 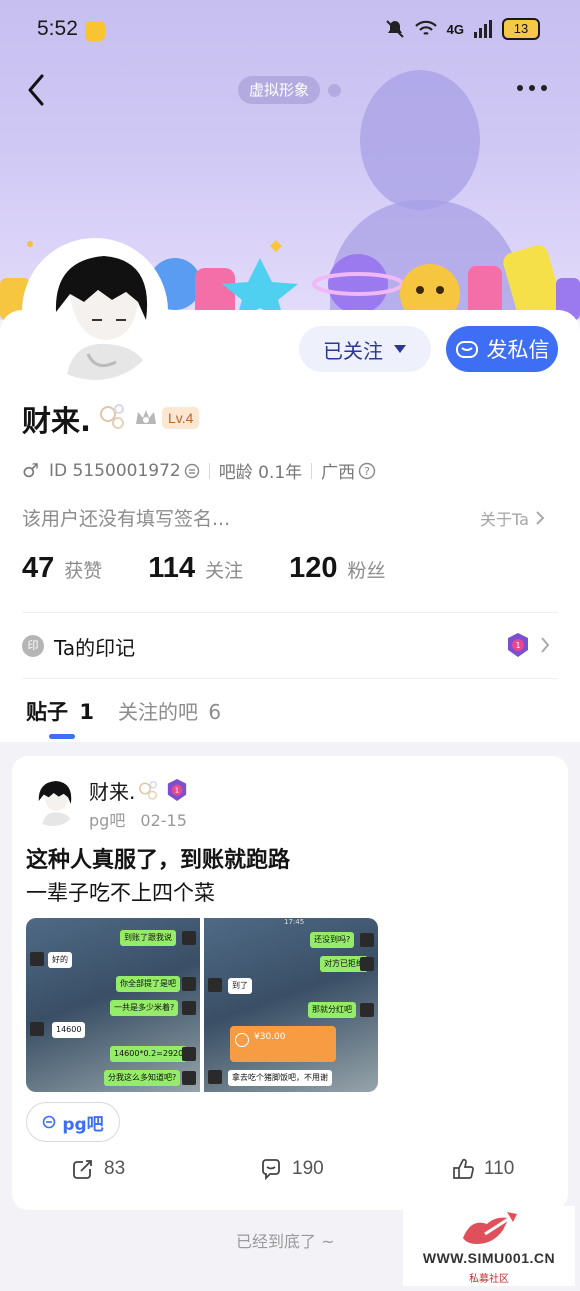 I want to click on more-options-icon, so click(x=532, y=88).